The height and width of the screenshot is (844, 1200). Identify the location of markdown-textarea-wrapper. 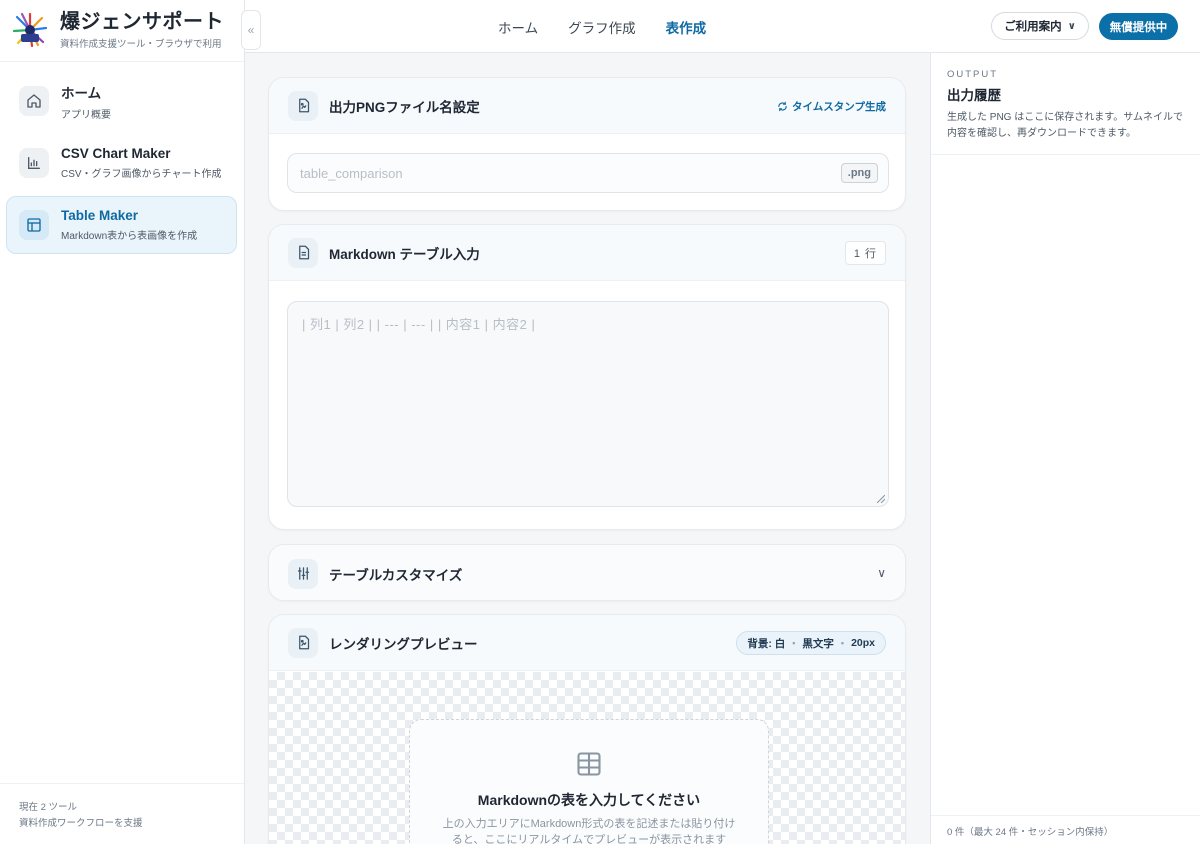
(588, 404).